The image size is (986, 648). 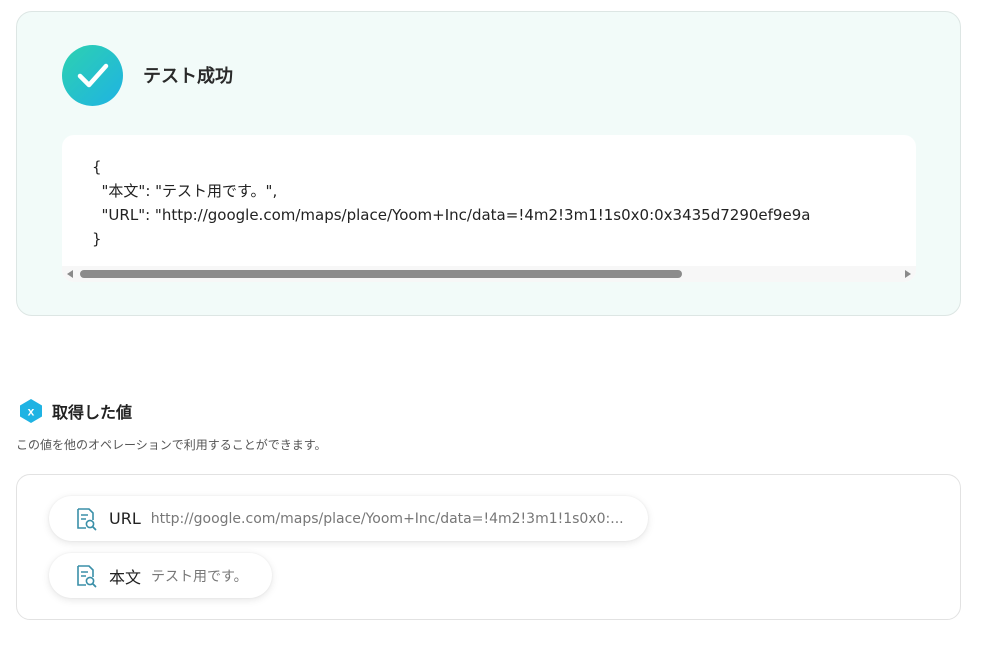 I want to click on values-section-header: x 取得した値, so click(x=75, y=411).